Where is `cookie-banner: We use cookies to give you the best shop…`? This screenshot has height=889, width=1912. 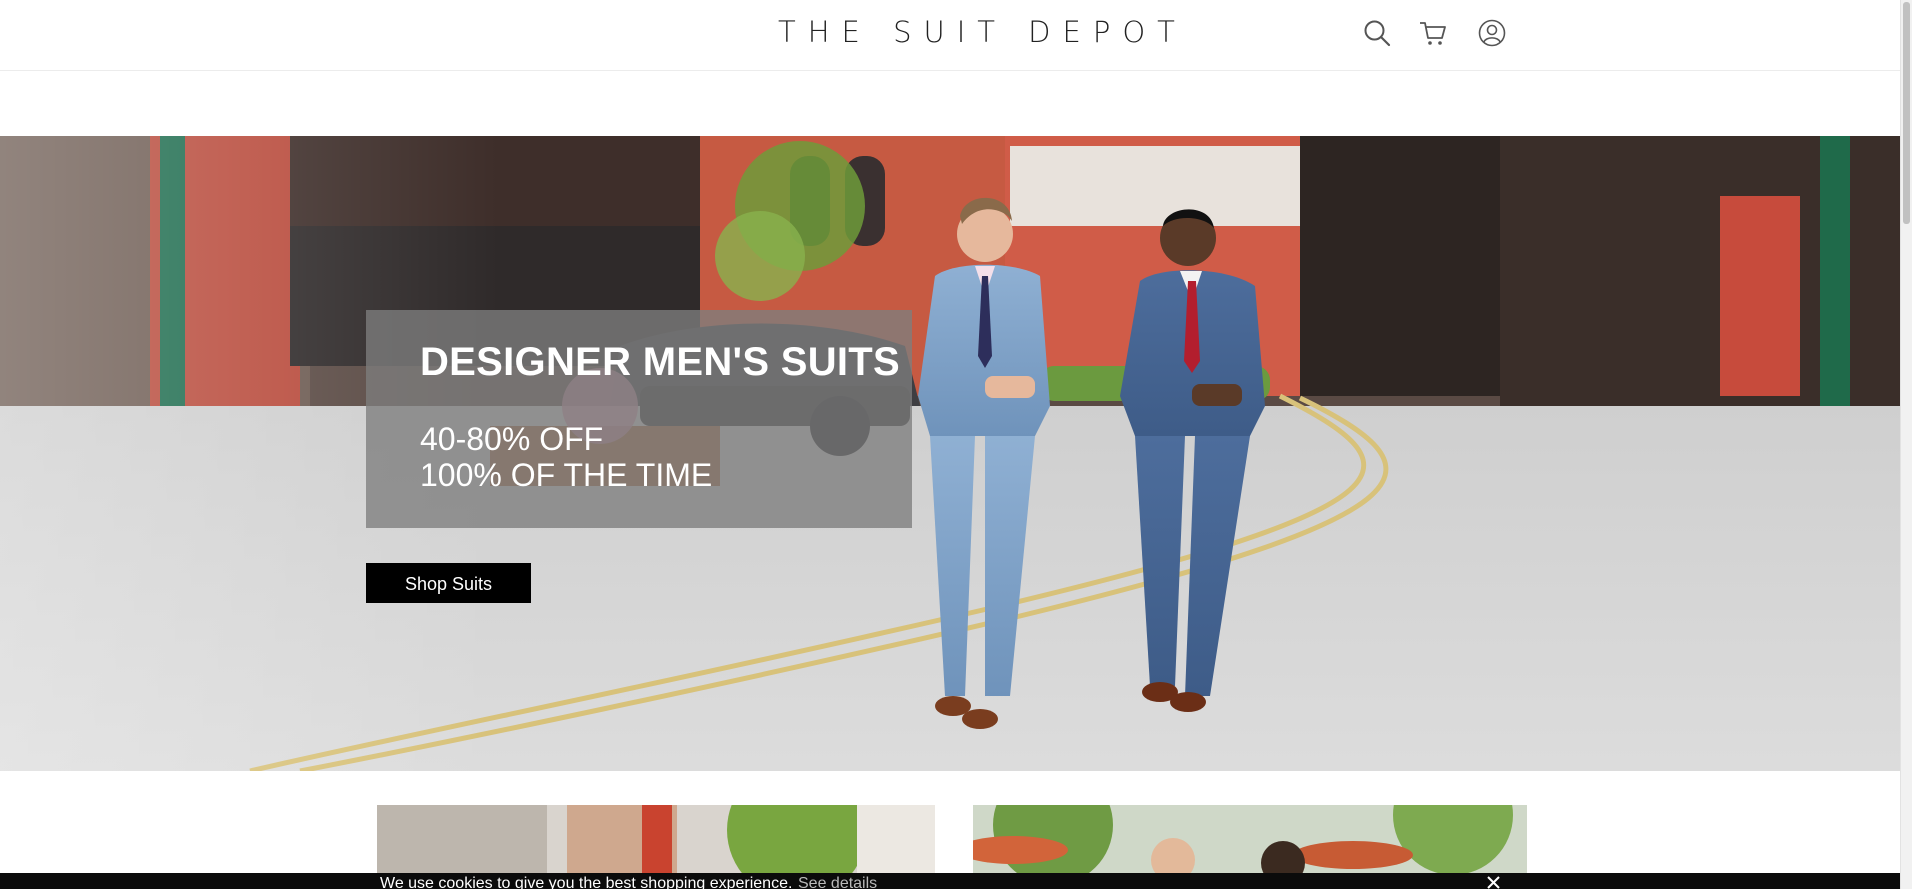 cookie-banner: We use cookies to give you the best shop… is located at coordinates (950, 881).